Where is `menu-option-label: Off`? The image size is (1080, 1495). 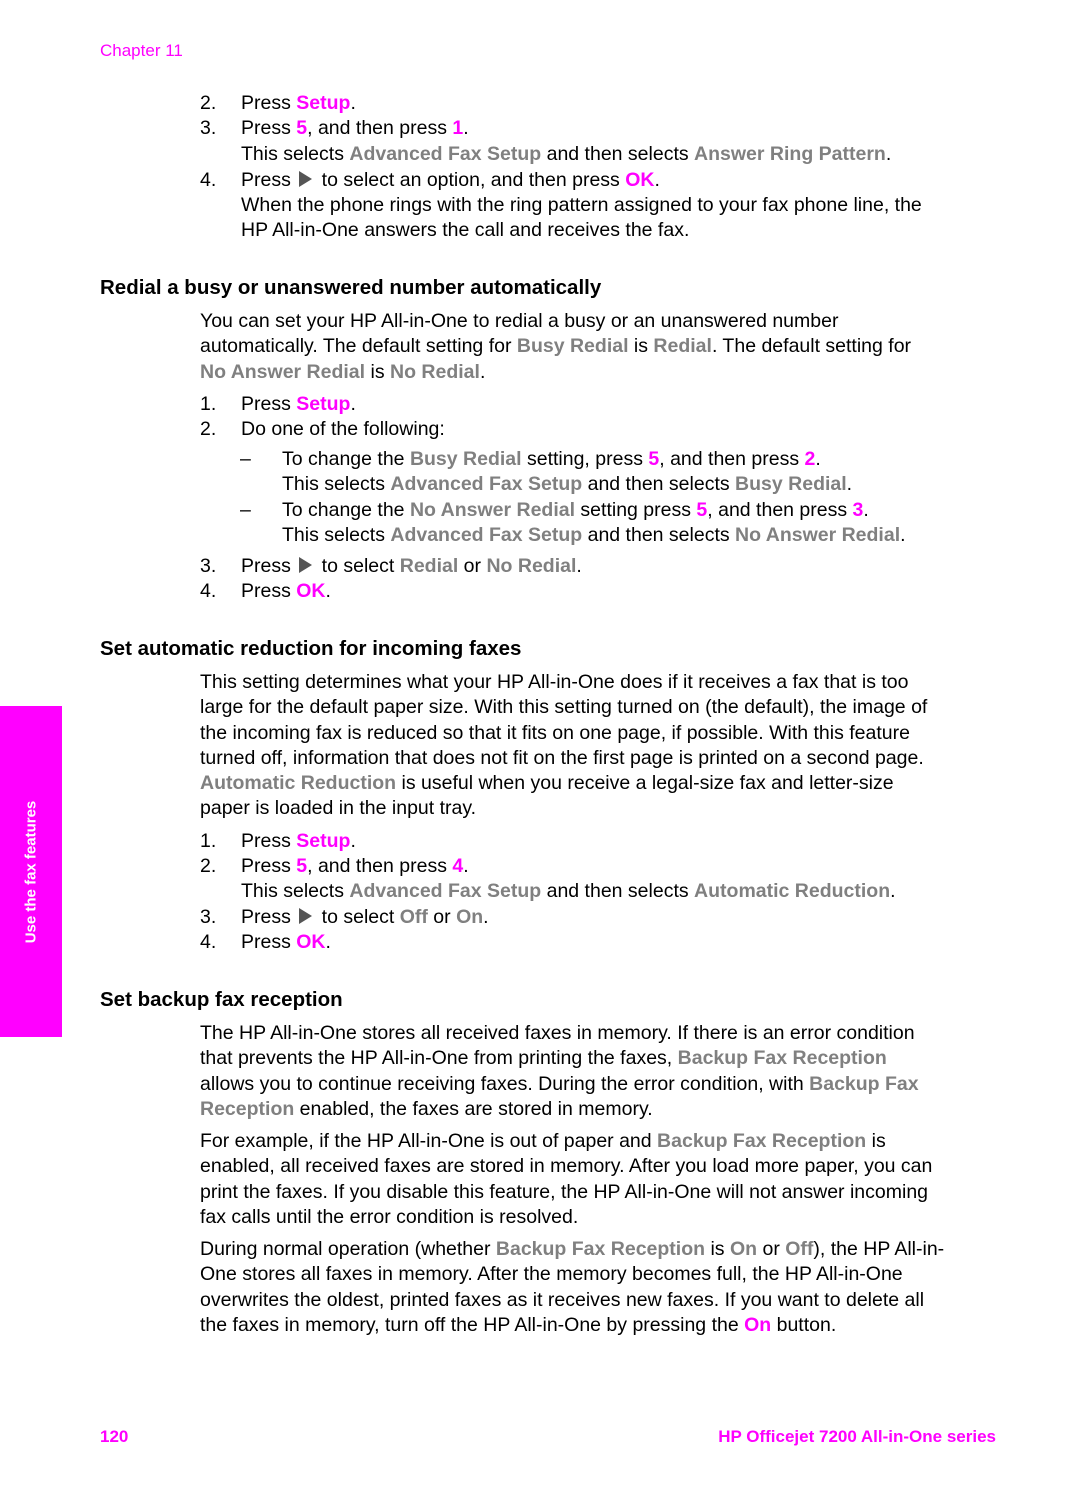
menu-option-label: Off is located at coordinates (799, 1249).